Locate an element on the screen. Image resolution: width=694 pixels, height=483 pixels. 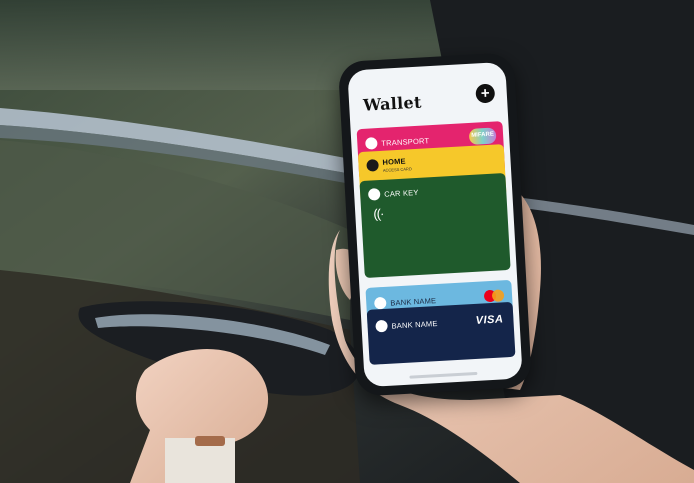
add-card-button: + is located at coordinates (485, 93).